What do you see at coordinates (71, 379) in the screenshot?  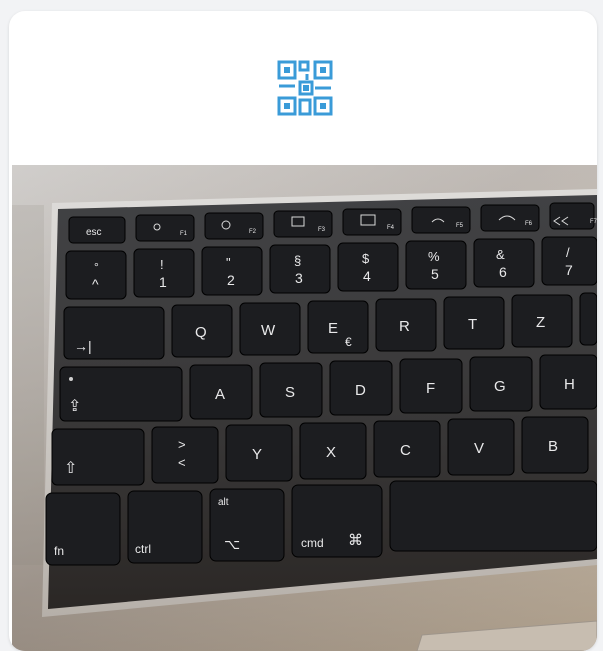 I see `caps-lock-led-icon` at bounding box center [71, 379].